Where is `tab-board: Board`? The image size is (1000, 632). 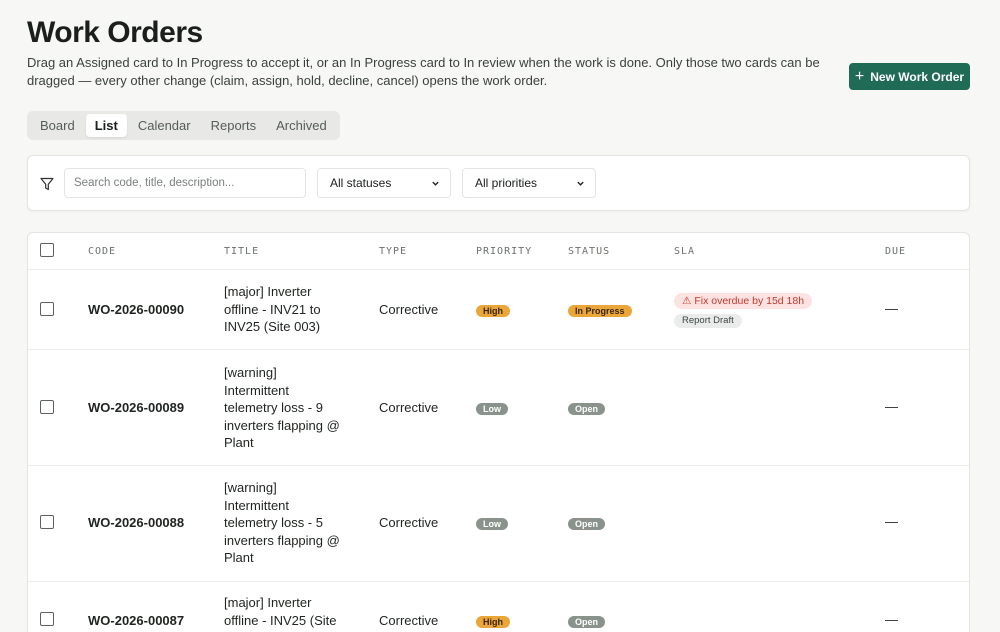 tab-board: Board is located at coordinates (57, 125).